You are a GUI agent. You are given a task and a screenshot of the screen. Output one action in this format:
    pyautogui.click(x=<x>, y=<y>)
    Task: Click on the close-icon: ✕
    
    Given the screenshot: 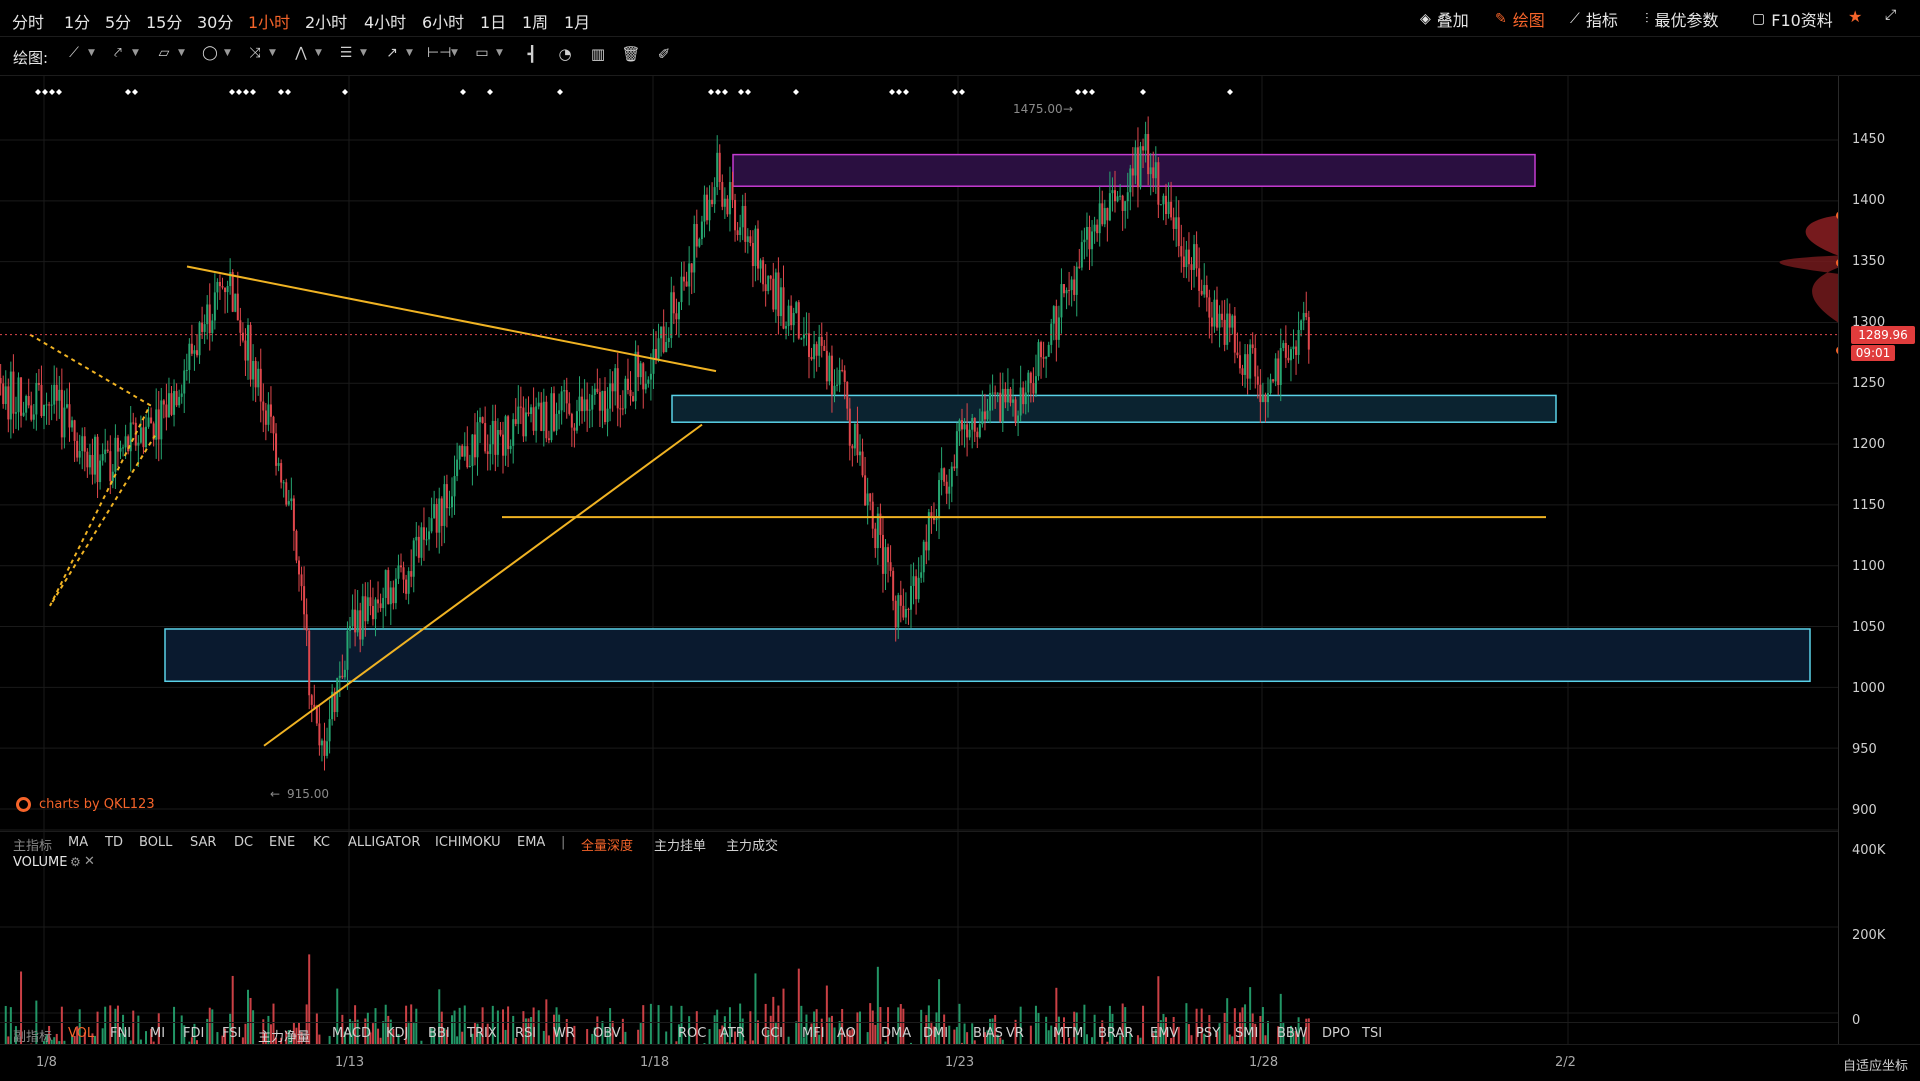 What is the action you would take?
    pyautogui.click(x=89, y=861)
    